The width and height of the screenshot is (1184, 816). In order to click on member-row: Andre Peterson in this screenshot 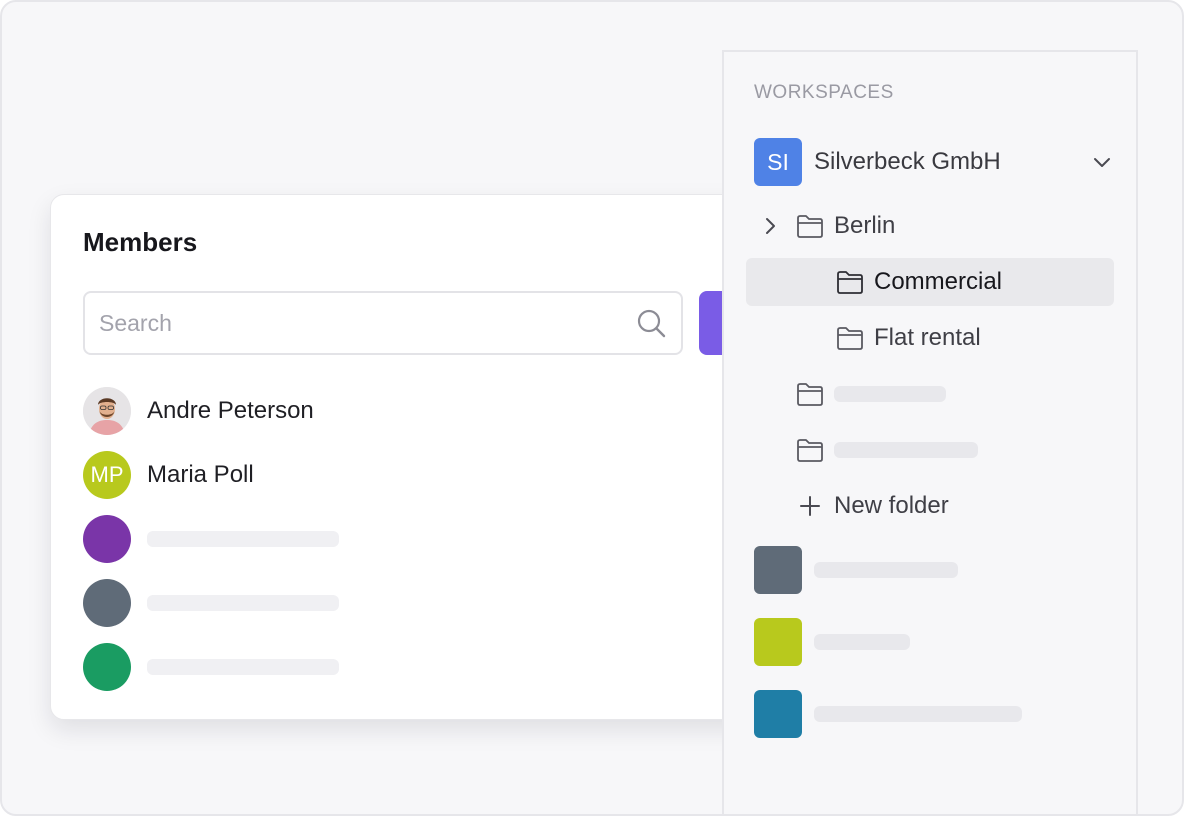, I will do `click(403, 411)`.